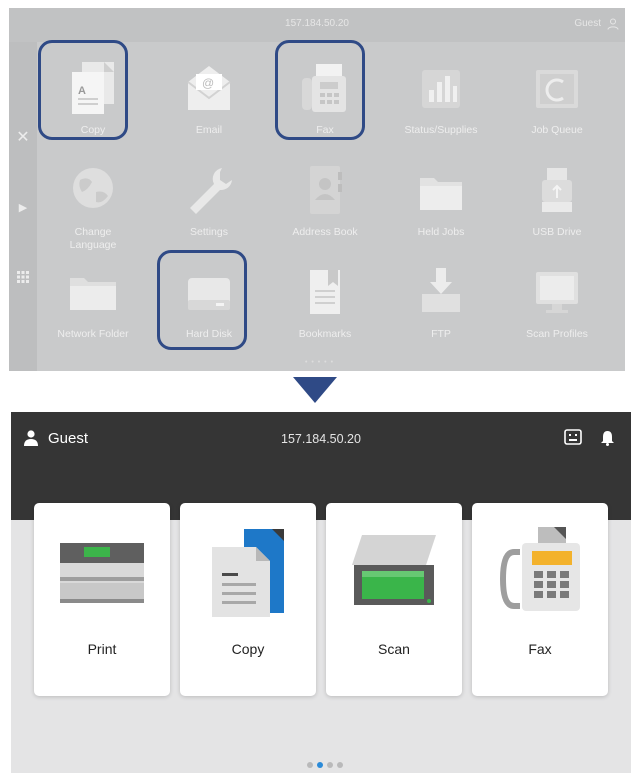 Image resolution: width=631 pixels, height=773 pixels. I want to click on highlight-hard-disk, so click(202, 300).